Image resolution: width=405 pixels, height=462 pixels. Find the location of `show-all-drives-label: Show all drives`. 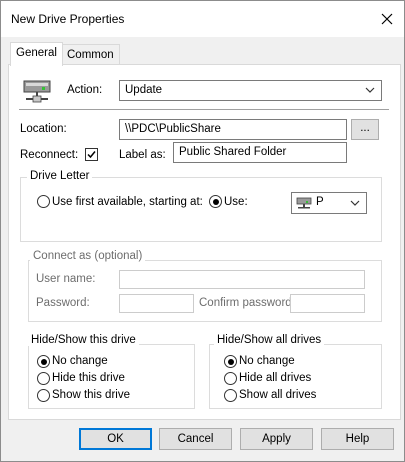

show-all-drives-label: Show all drives is located at coordinates (278, 395).